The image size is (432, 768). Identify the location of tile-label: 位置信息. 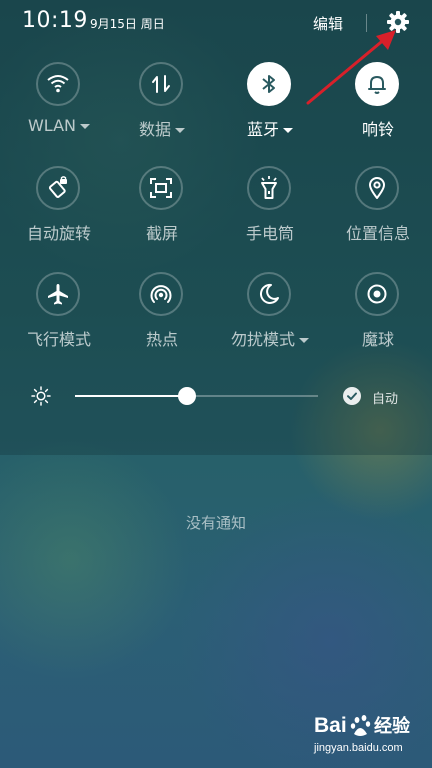
(377, 233).